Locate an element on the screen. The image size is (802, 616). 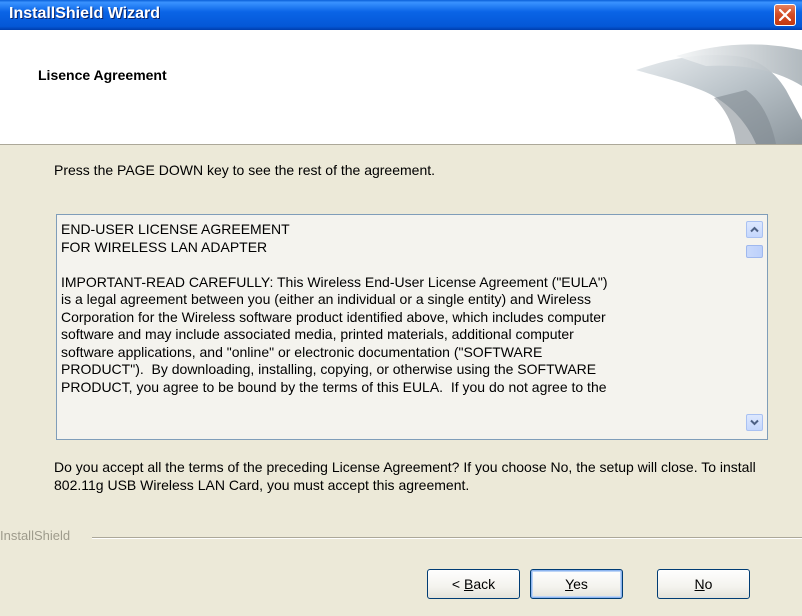
wizard-graphic-icon is located at coordinates (719, 94).